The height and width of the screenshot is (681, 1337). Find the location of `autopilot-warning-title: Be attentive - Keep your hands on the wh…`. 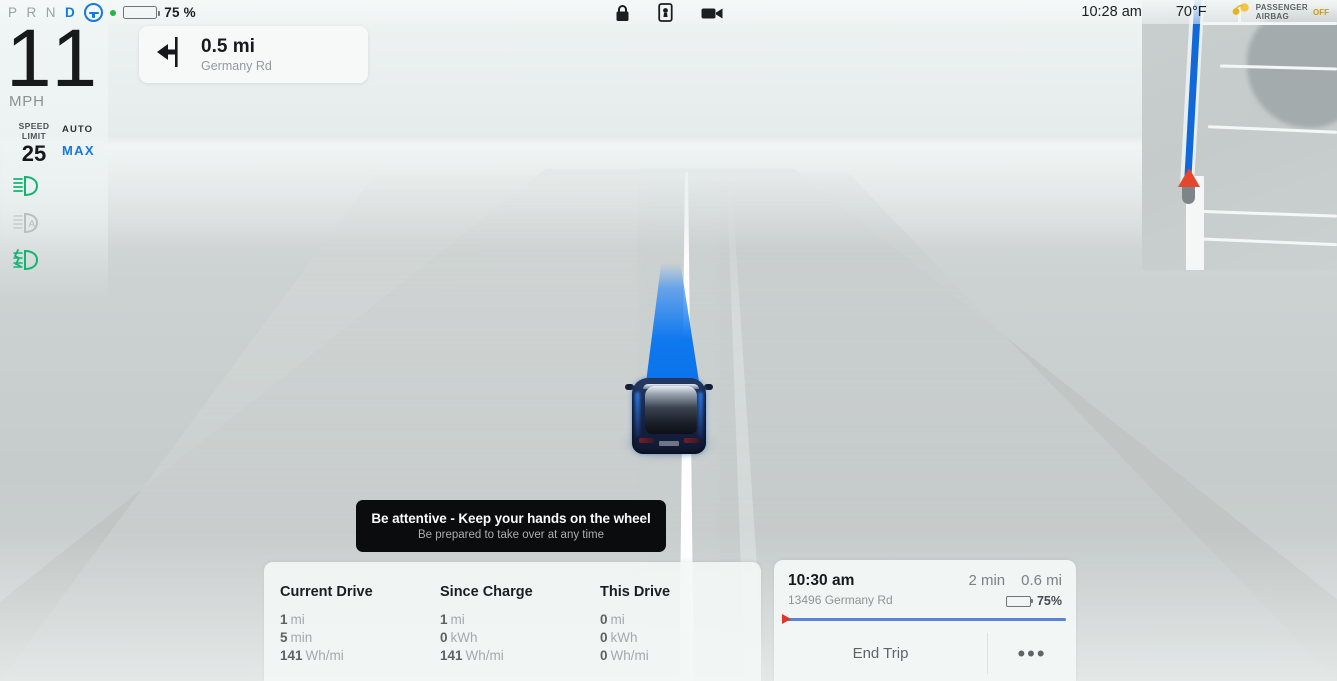

autopilot-warning-title: Be attentive - Keep your hands on the wh… is located at coordinates (511, 518).